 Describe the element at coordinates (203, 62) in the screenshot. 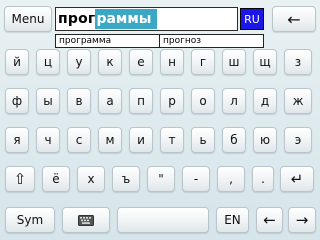

I see `key: г` at that location.